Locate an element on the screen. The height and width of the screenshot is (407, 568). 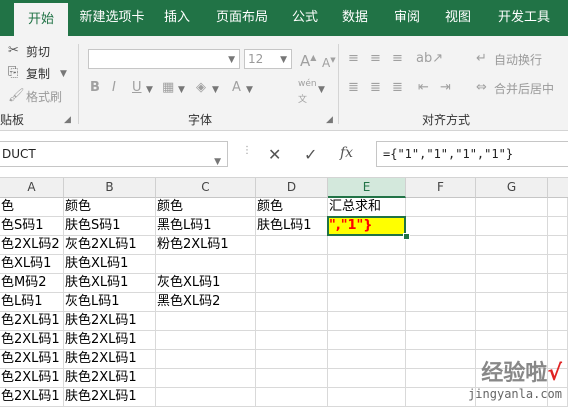
align-right-icon: ≣ is located at coordinates (397, 88).